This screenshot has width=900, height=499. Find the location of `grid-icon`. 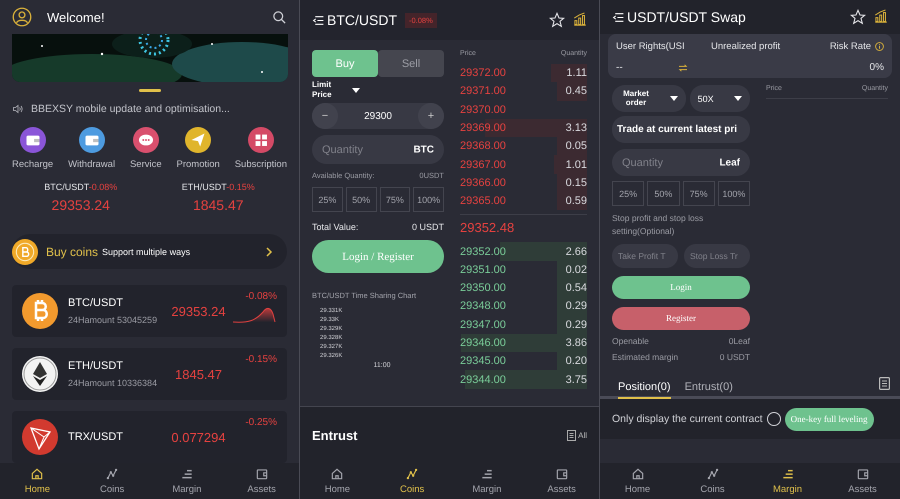

grid-icon is located at coordinates (261, 140).